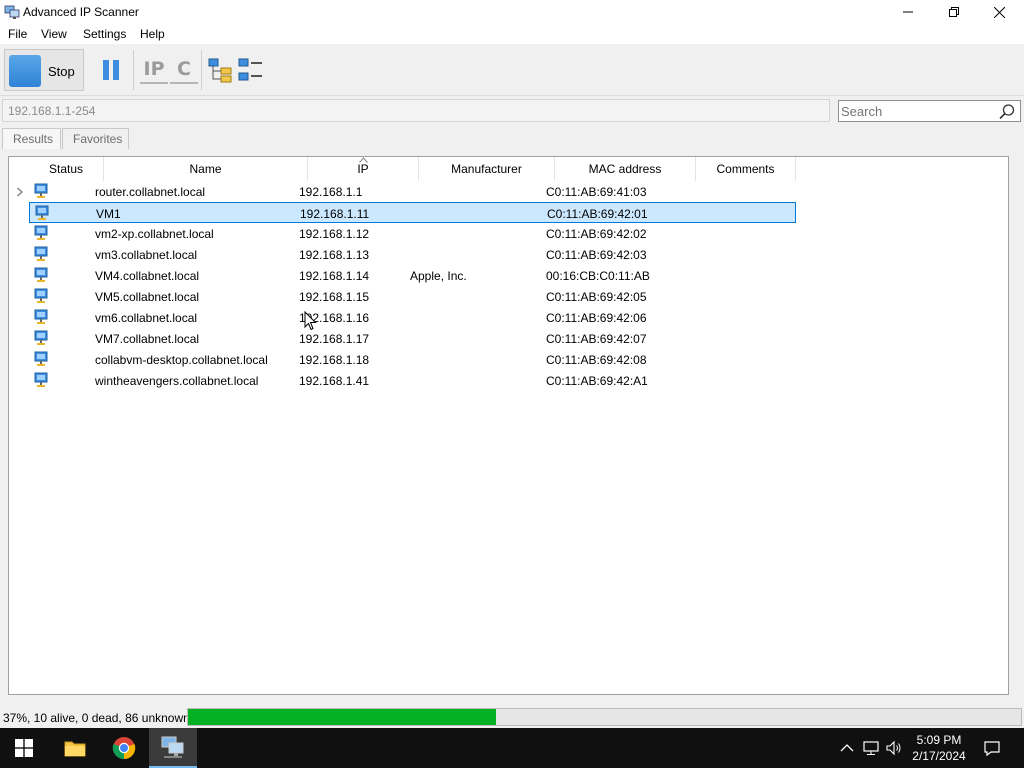 The image size is (1024, 768). What do you see at coordinates (597, 381) in the screenshot?
I see `cell-mac: C0:11:AB:69:42:A1` at bounding box center [597, 381].